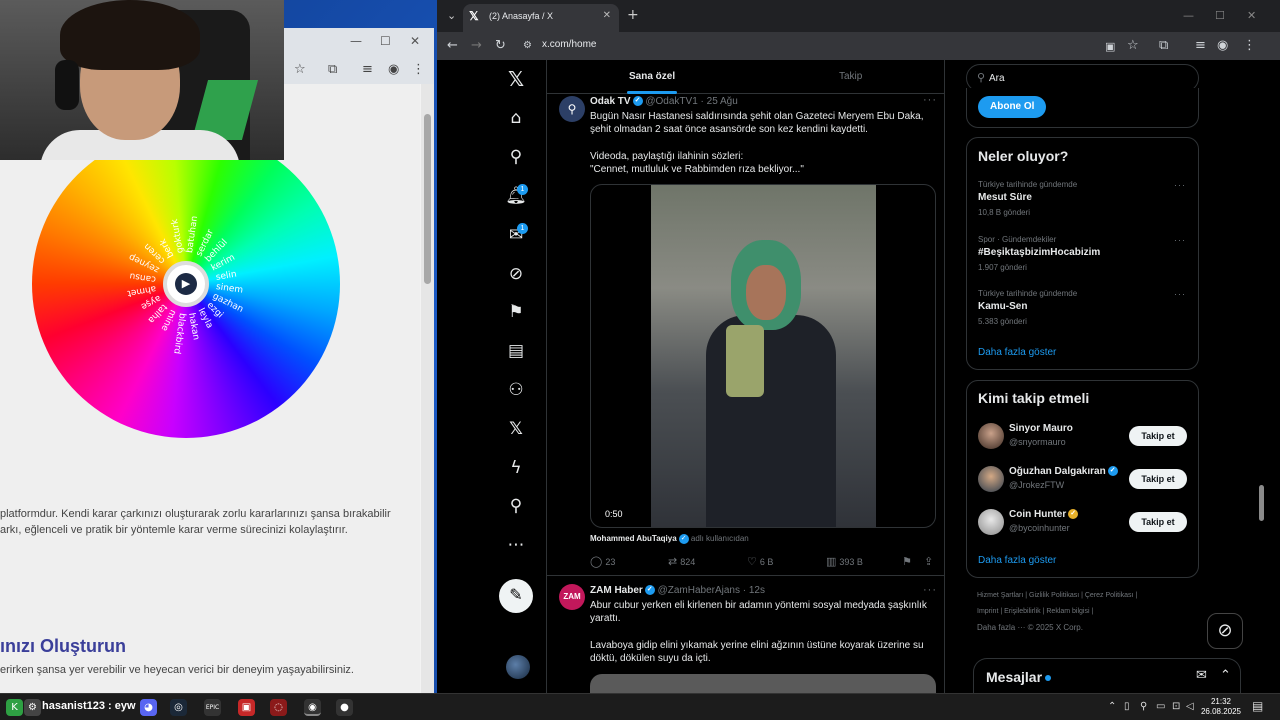 The image size is (1280, 720). Describe the element at coordinates (32, 707) in the screenshot. I see `app-icon: ⚙` at that location.